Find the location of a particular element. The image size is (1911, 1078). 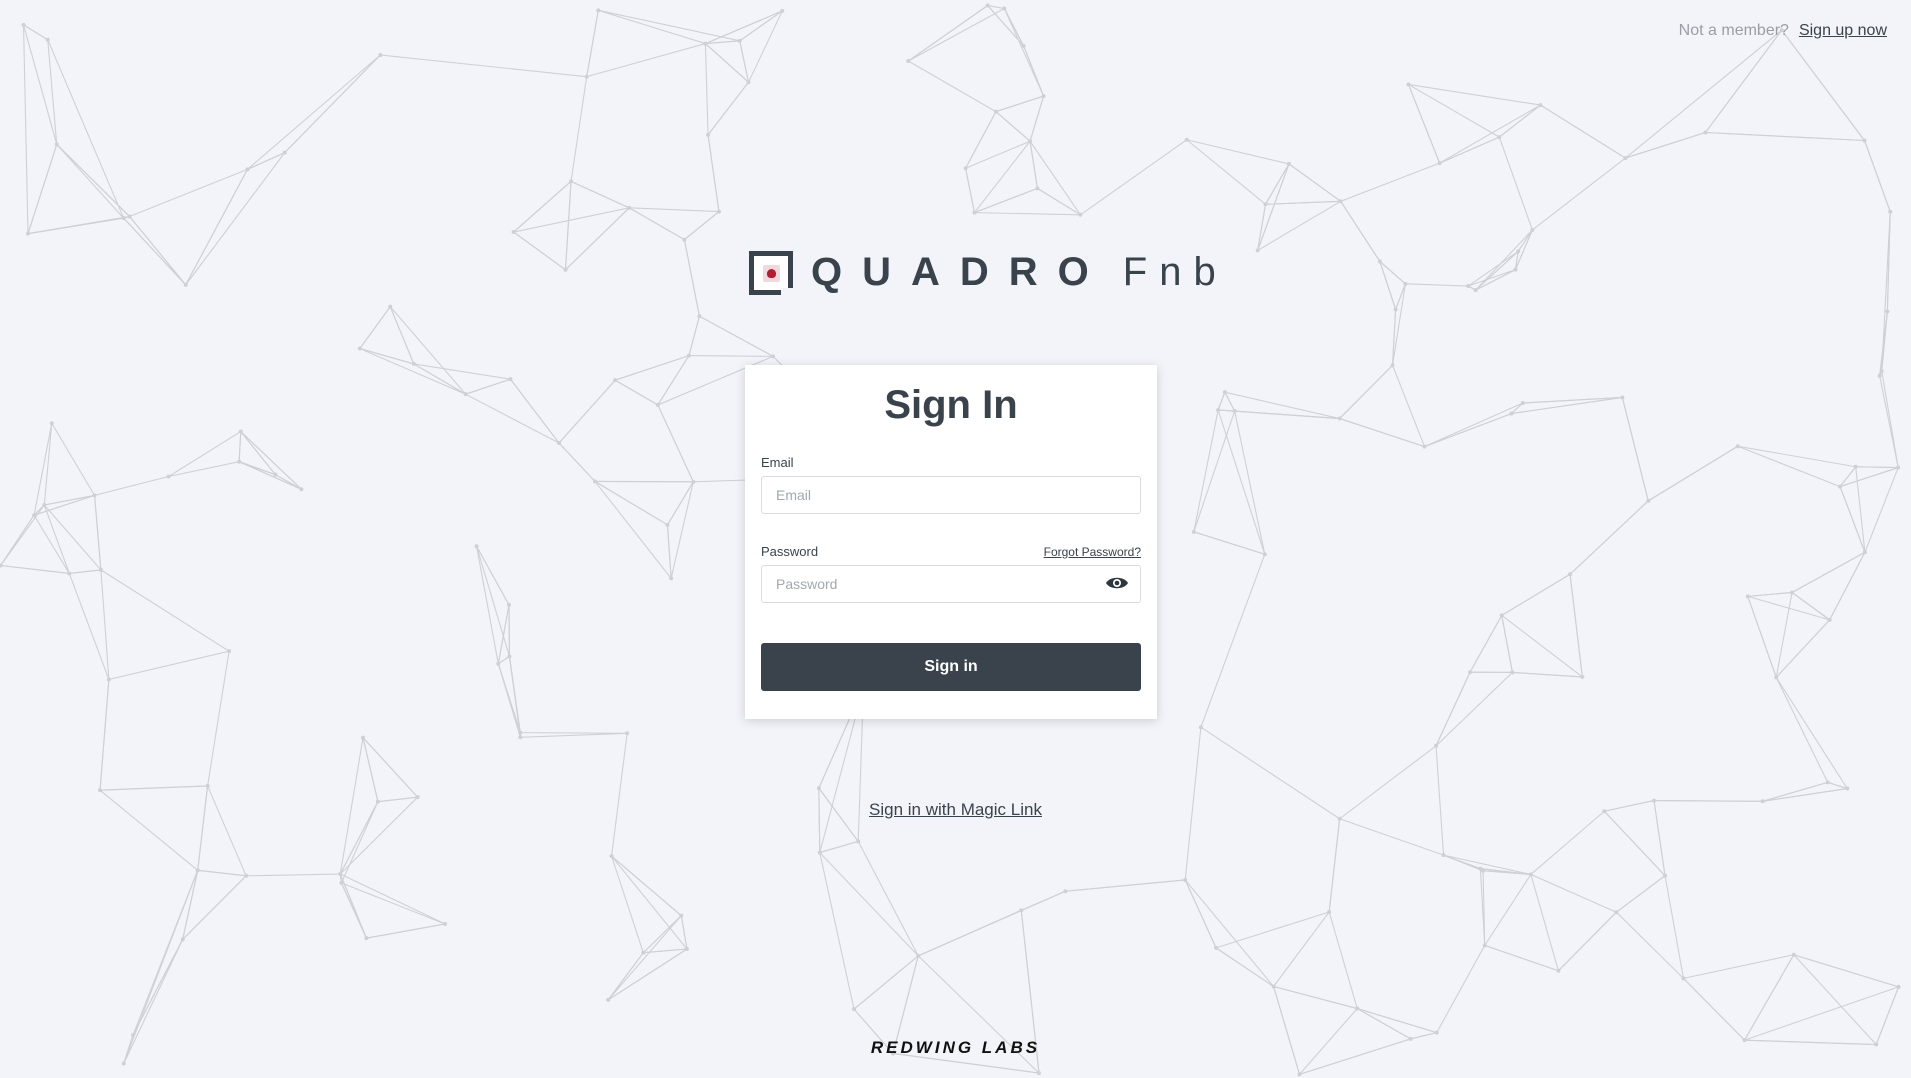

email-label: Email is located at coordinates (777, 462).